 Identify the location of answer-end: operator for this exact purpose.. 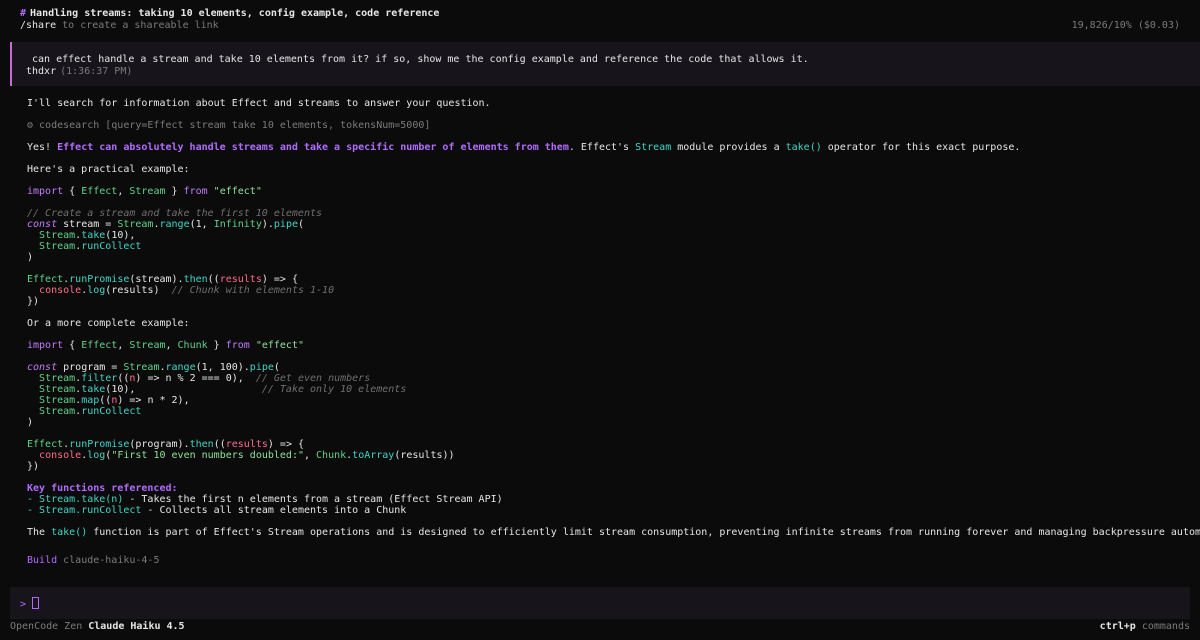
(921, 147).